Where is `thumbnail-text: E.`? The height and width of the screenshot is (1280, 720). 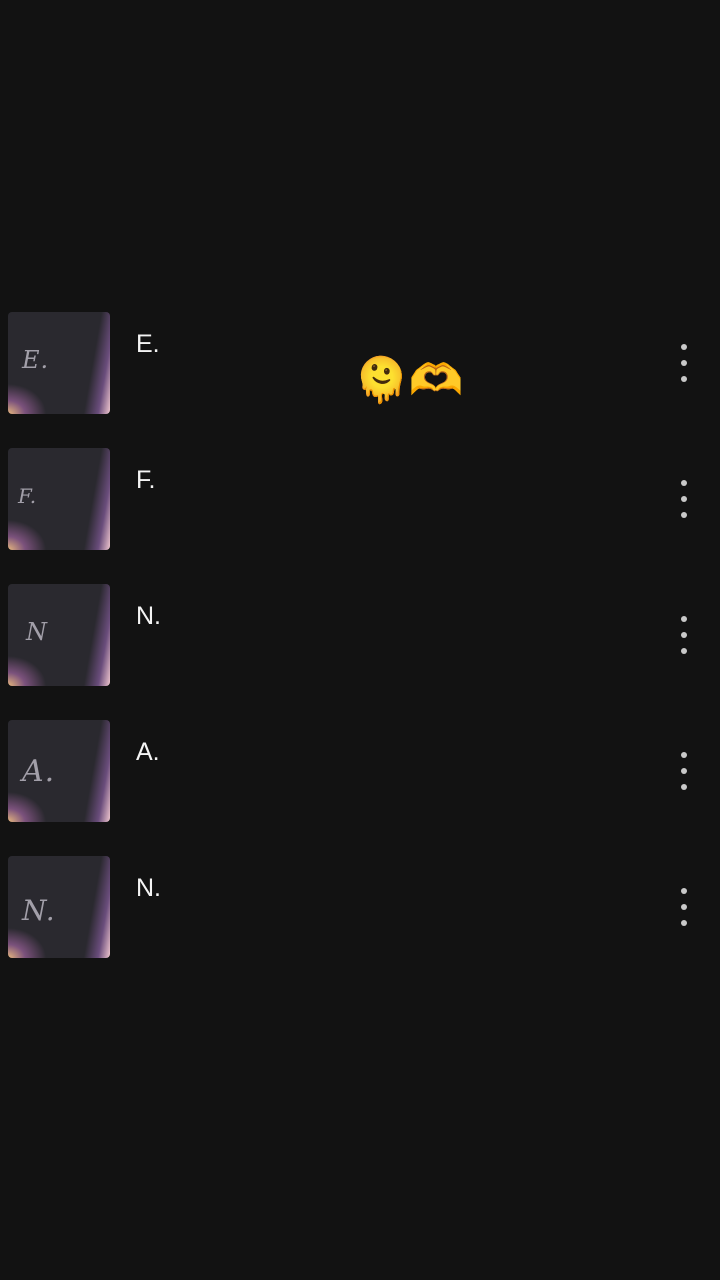 thumbnail-text: E. is located at coordinates (36, 360).